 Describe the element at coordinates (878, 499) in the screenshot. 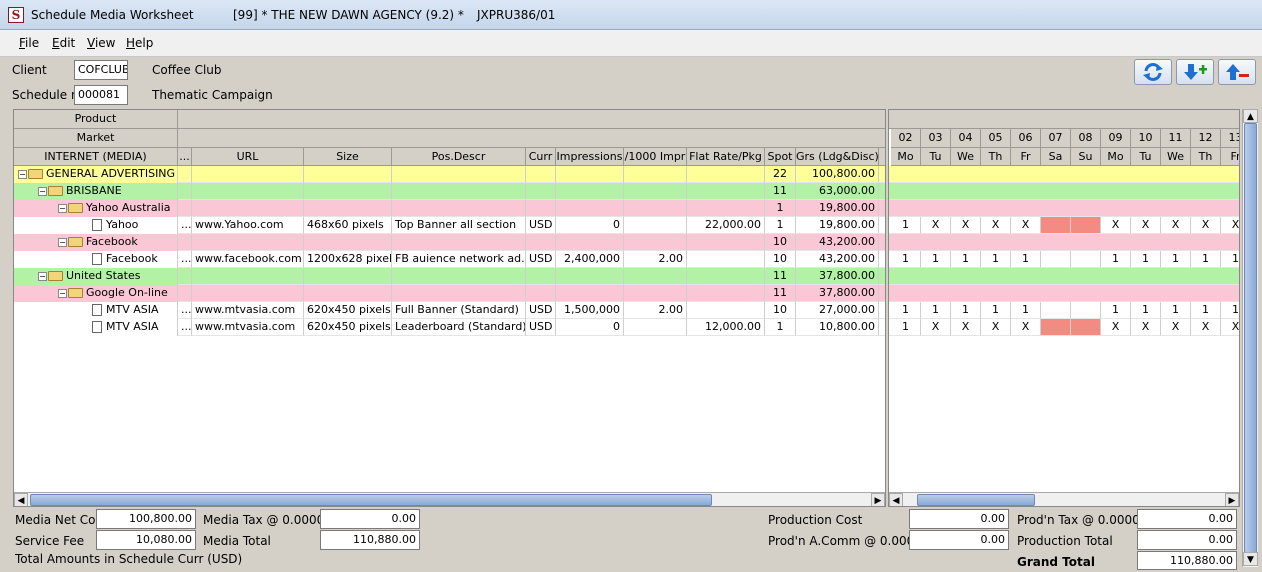

I see `scroll-right-icon: ▶` at that location.